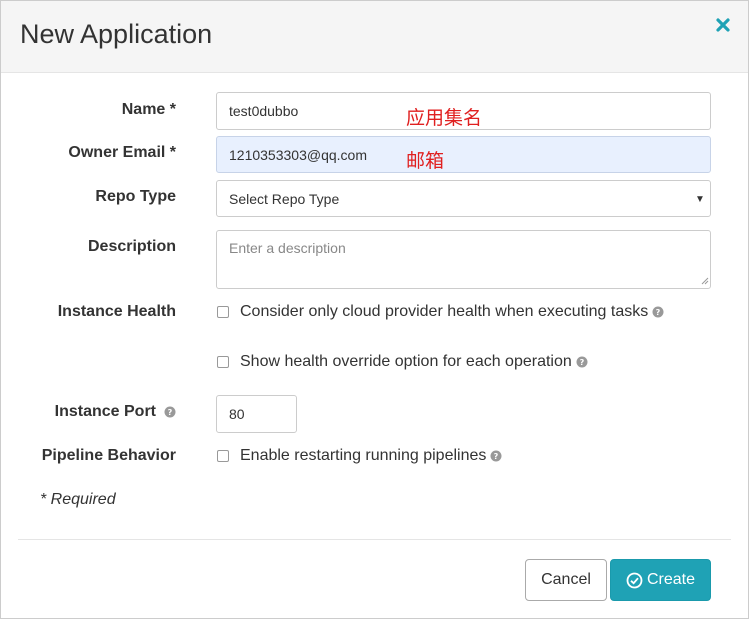  Describe the element at coordinates (463, 154) in the screenshot. I see `owner-email-input: 1210353303@qq.com` at that location.